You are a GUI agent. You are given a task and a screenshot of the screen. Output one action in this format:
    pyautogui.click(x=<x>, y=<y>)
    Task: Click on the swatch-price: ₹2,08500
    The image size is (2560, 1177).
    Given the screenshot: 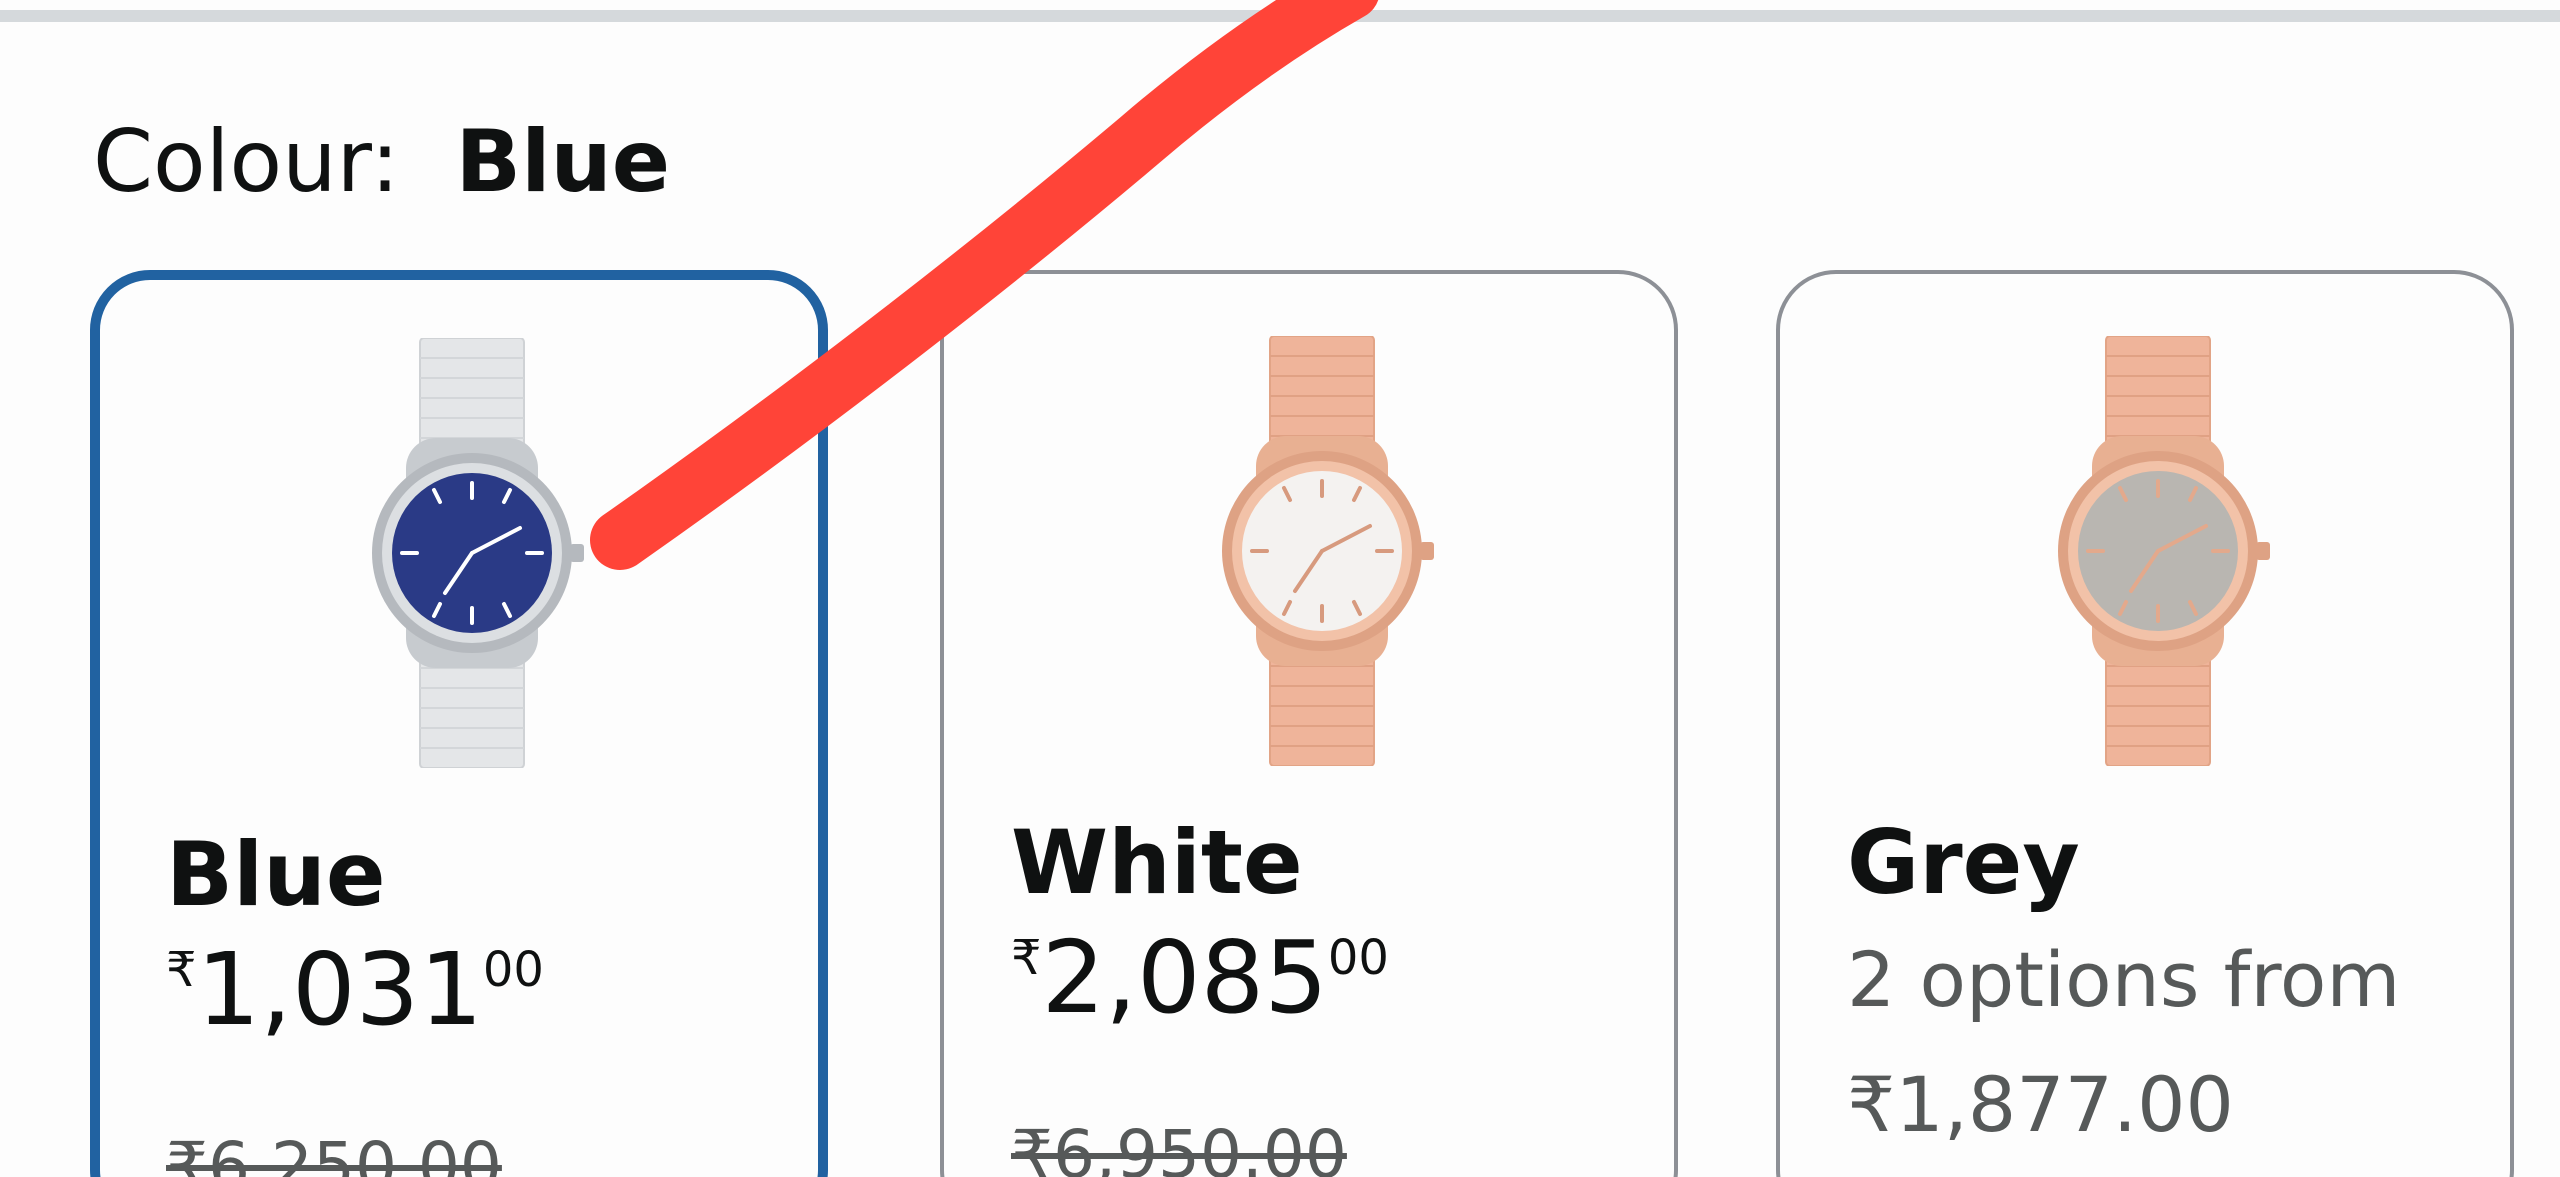 What is the action you would take?
    pyautogui.click(x=1200, y=978)
    